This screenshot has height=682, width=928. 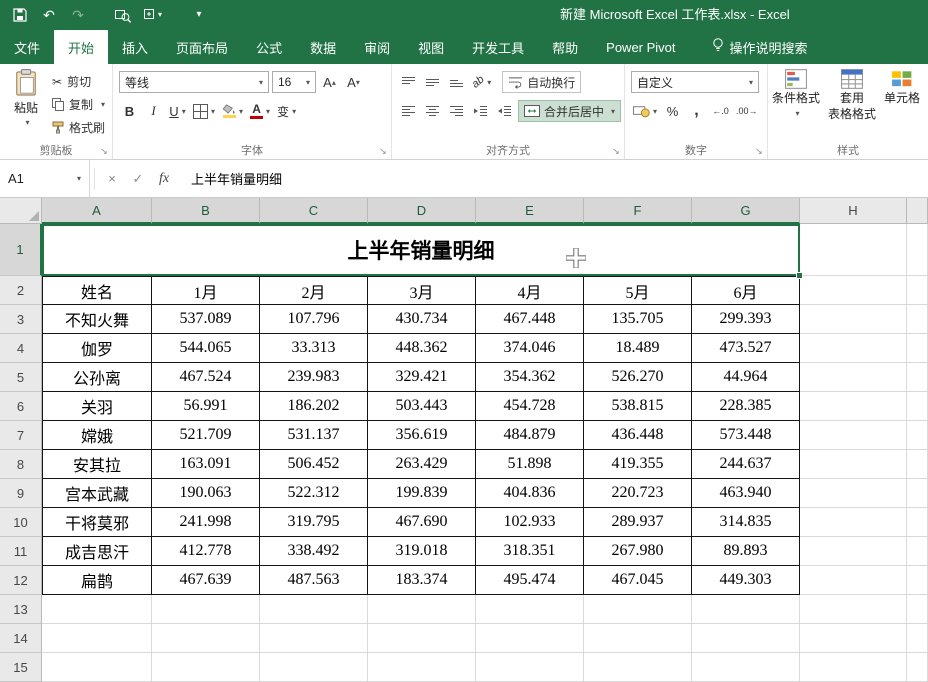 What do you see at coordinates (206, 377) in the screenshot?
I see `cell-B5: 467.524` at bounding box center [206, 377].